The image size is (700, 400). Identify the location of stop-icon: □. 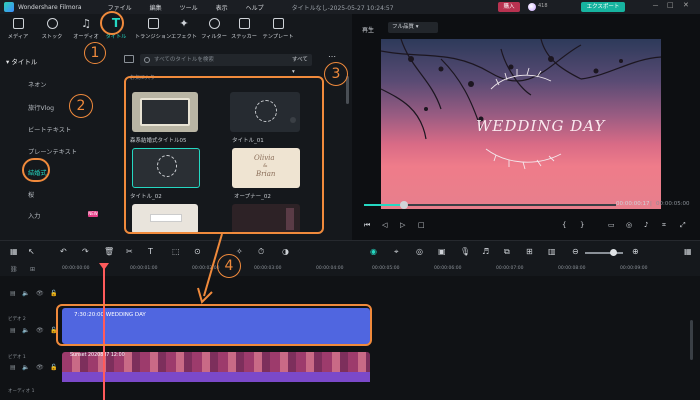
(421, 225).